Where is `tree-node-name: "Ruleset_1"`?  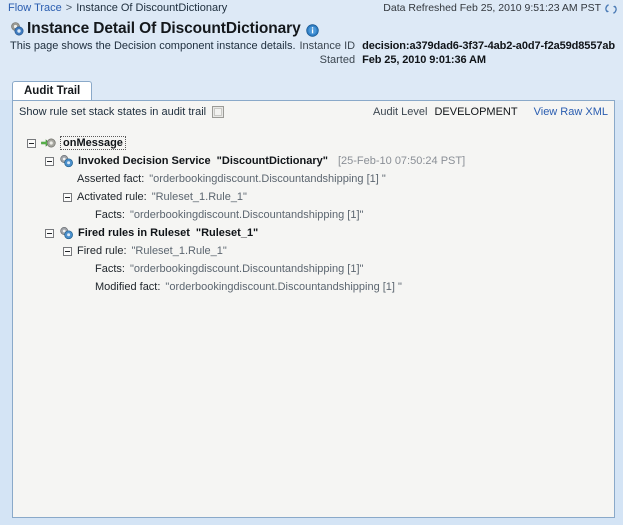
tree-node-name: "Ruleset_1" is located at coordinates (227, 233).